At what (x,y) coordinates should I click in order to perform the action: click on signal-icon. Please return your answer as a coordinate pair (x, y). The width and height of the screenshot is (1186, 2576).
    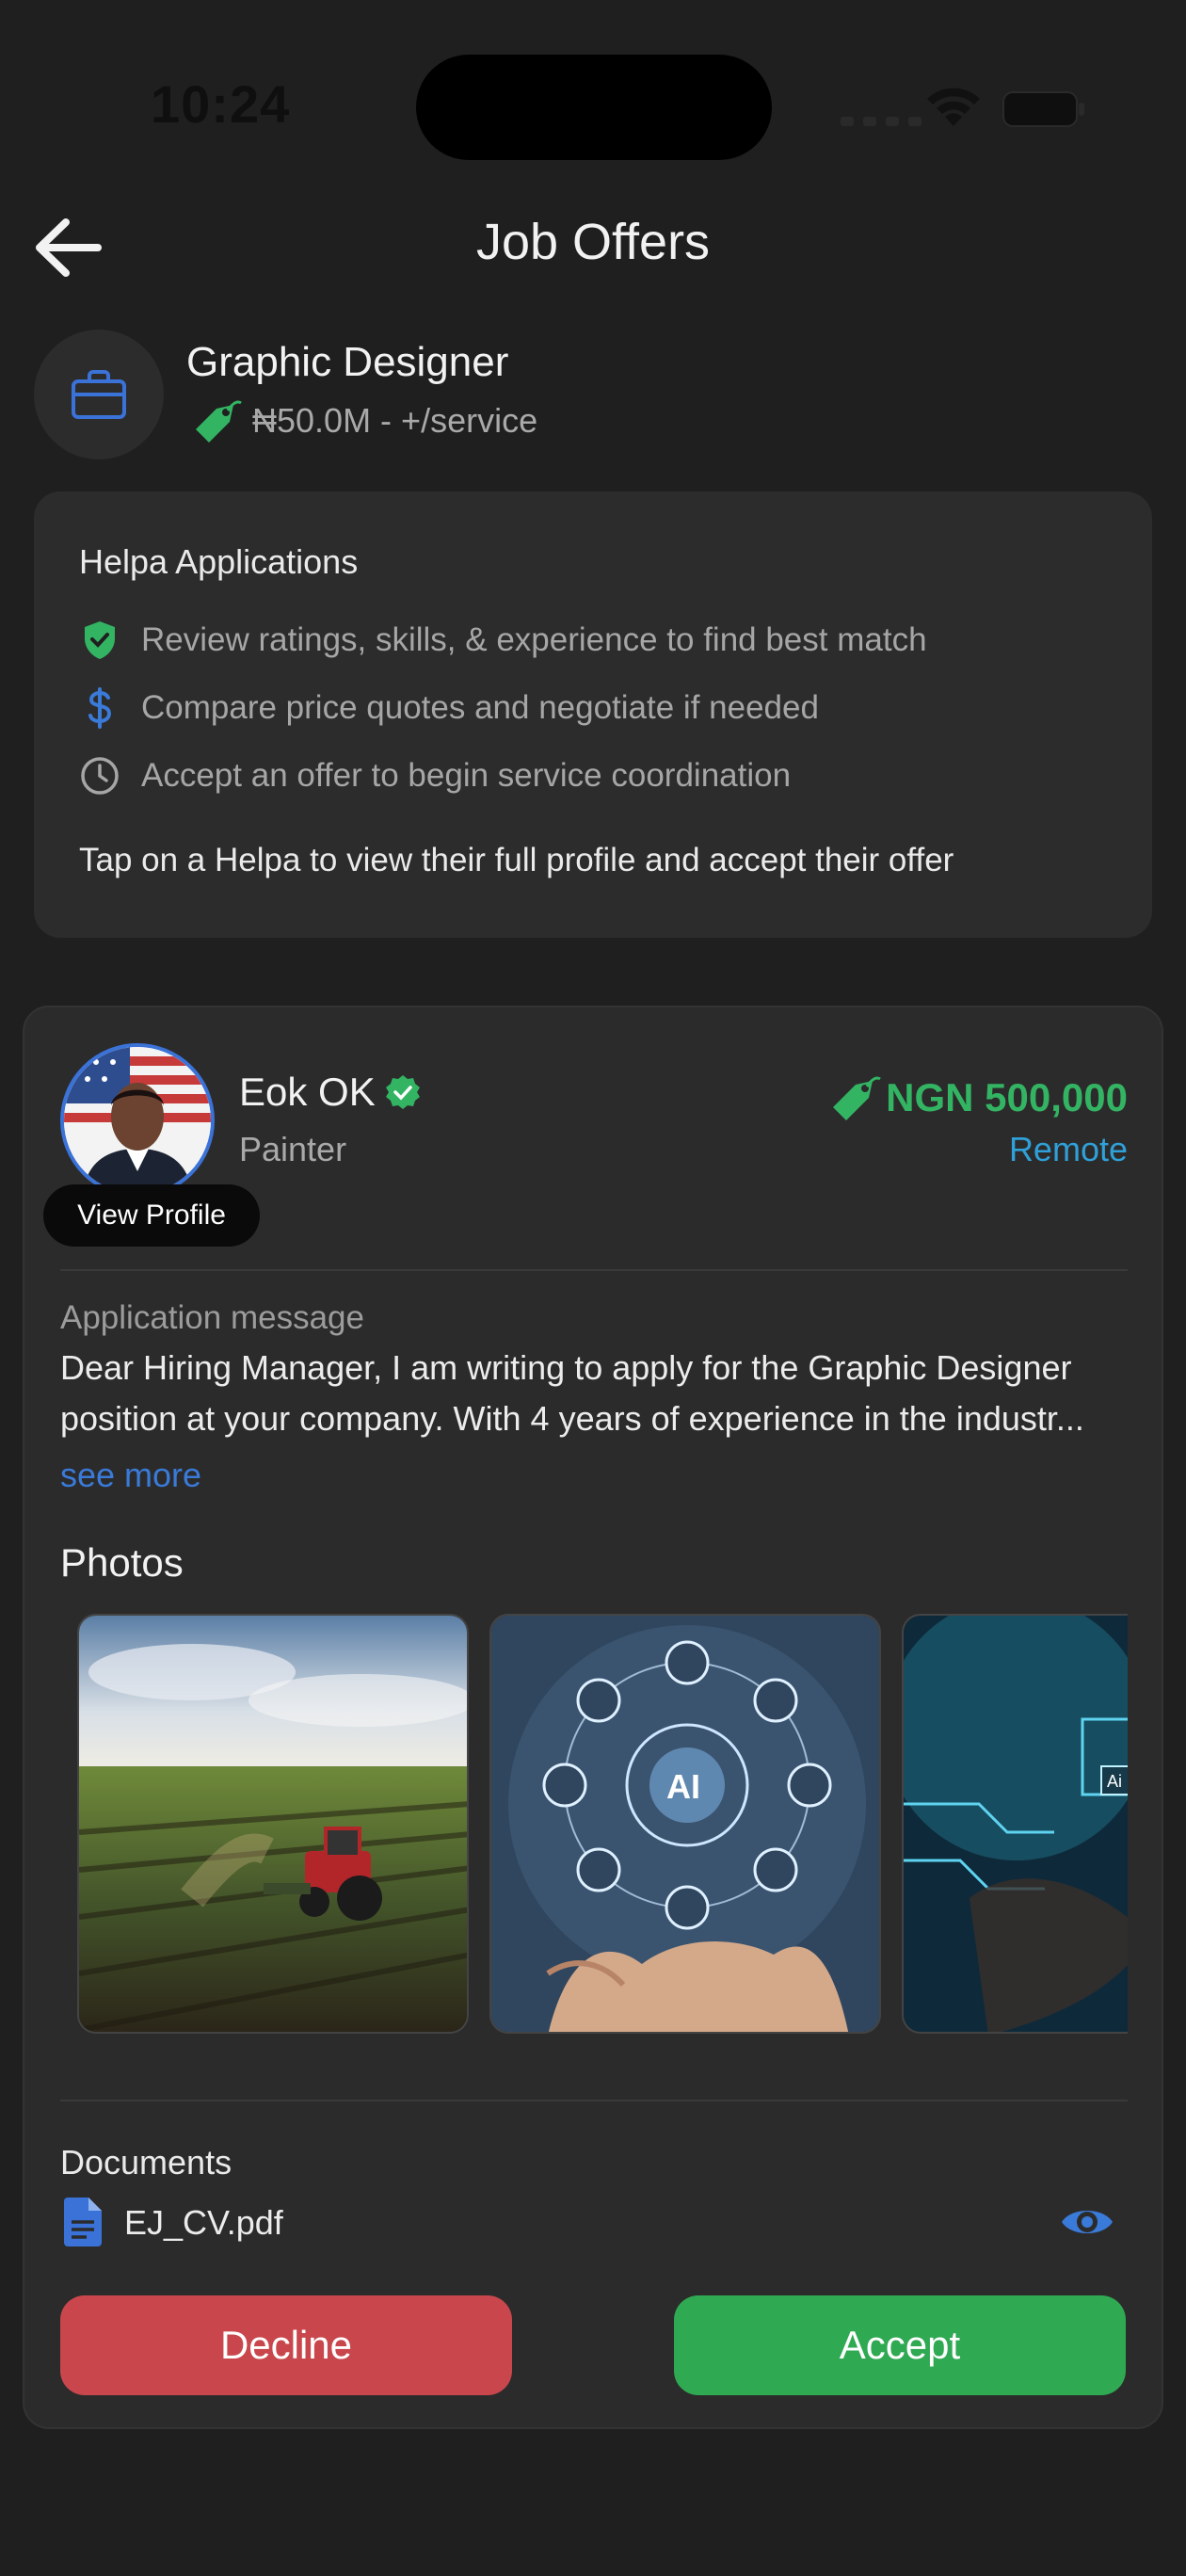
    Looking at the image, I should click on (881, 121).